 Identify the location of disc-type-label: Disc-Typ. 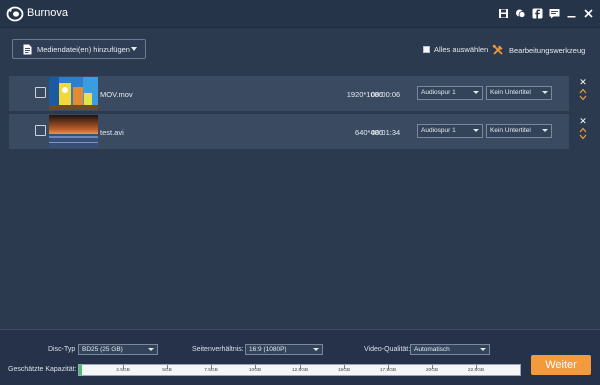
(62, 349).